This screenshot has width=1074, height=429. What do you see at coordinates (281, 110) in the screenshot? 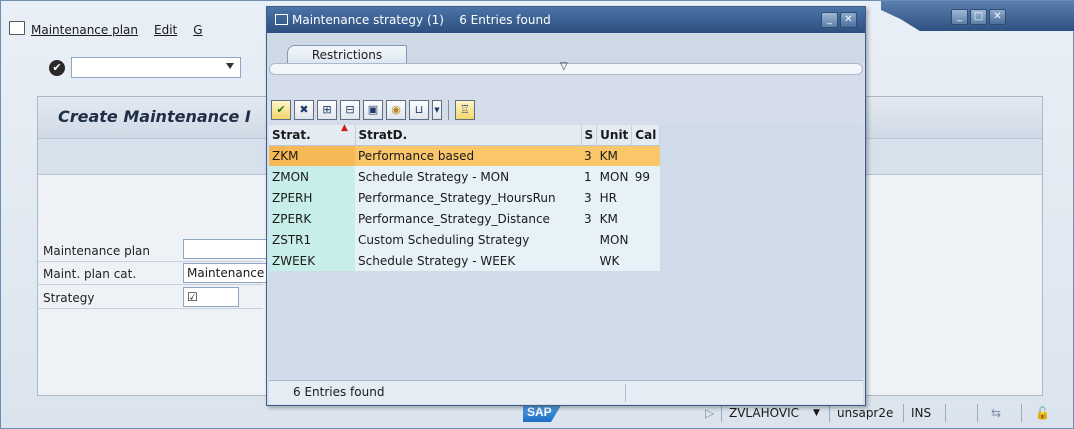
I see `continue-icon: ✔` at bounding box center [281, 110].